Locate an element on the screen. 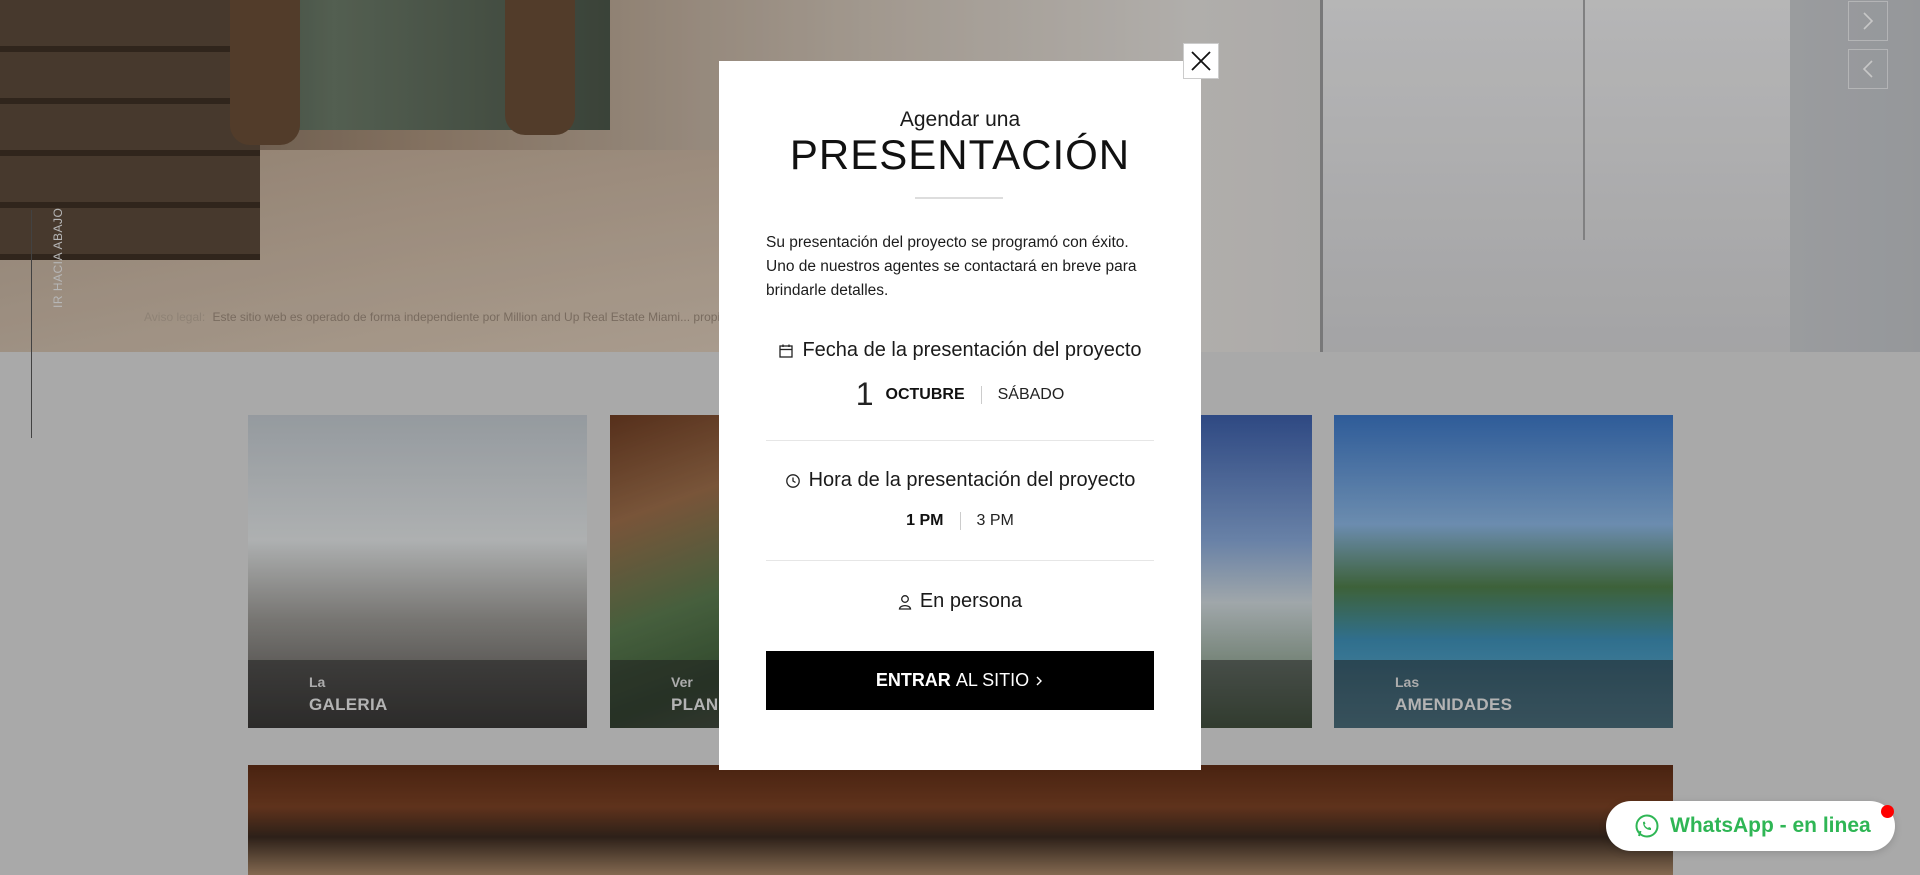  whatsapp-chat-button: WhatsApp - en linea is located at coordinates (1750, 826).